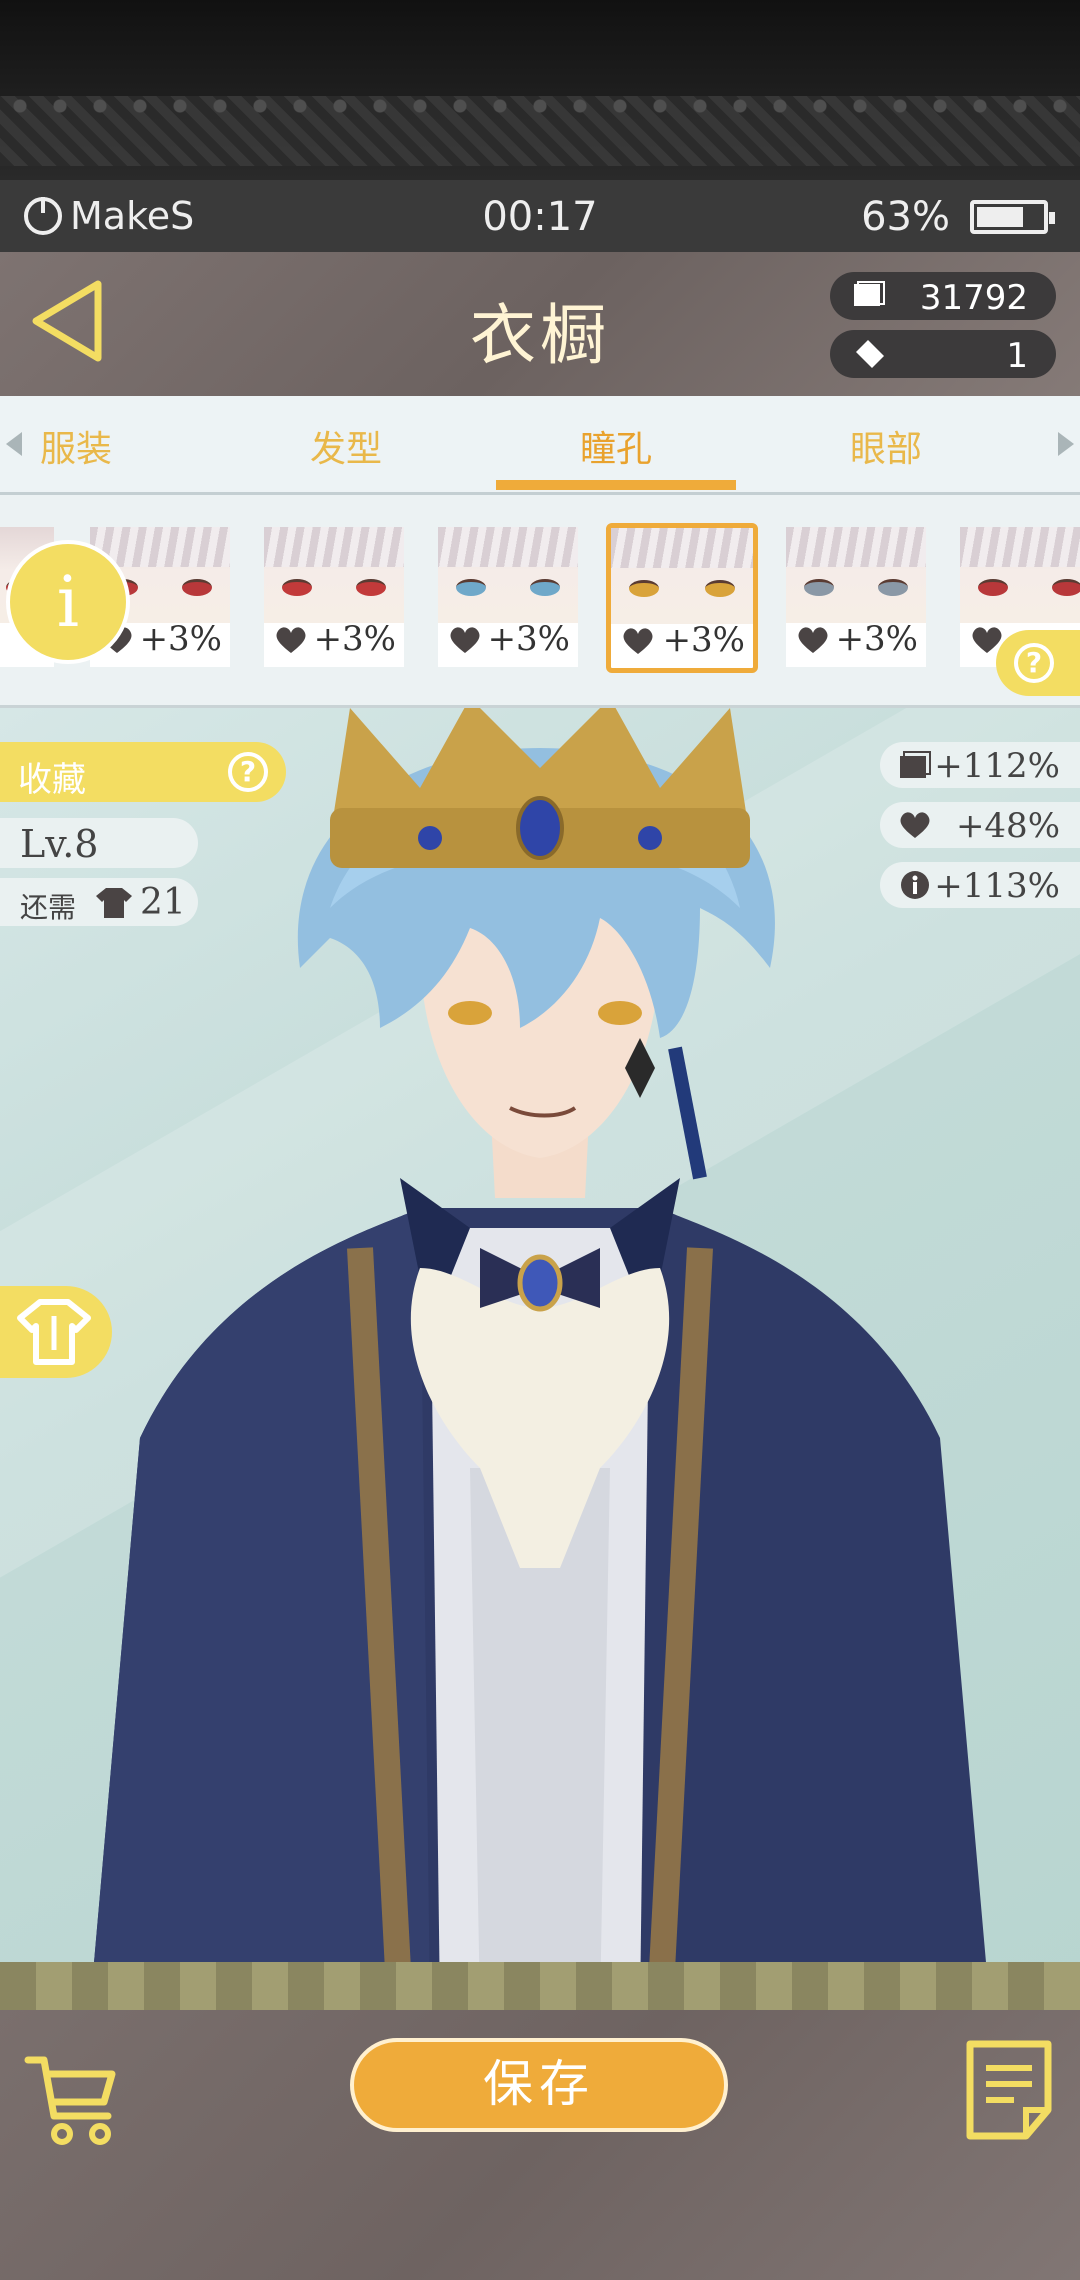 The height and width of the screenshot is (2280, 1080). I want to click on stat-heart-bonus: +48%, so click(980, 825).